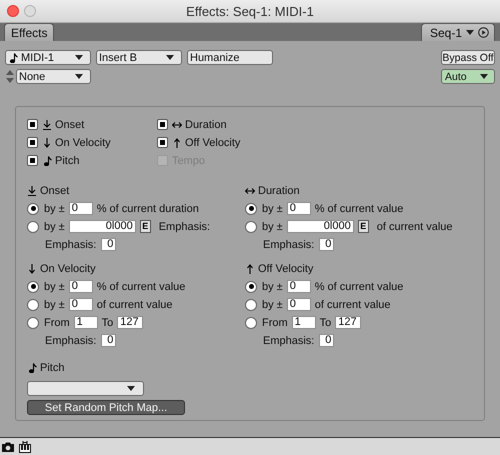 The image size is (500, 455). I want to click on insert-dropdown: Insert B, so click(139, 57).